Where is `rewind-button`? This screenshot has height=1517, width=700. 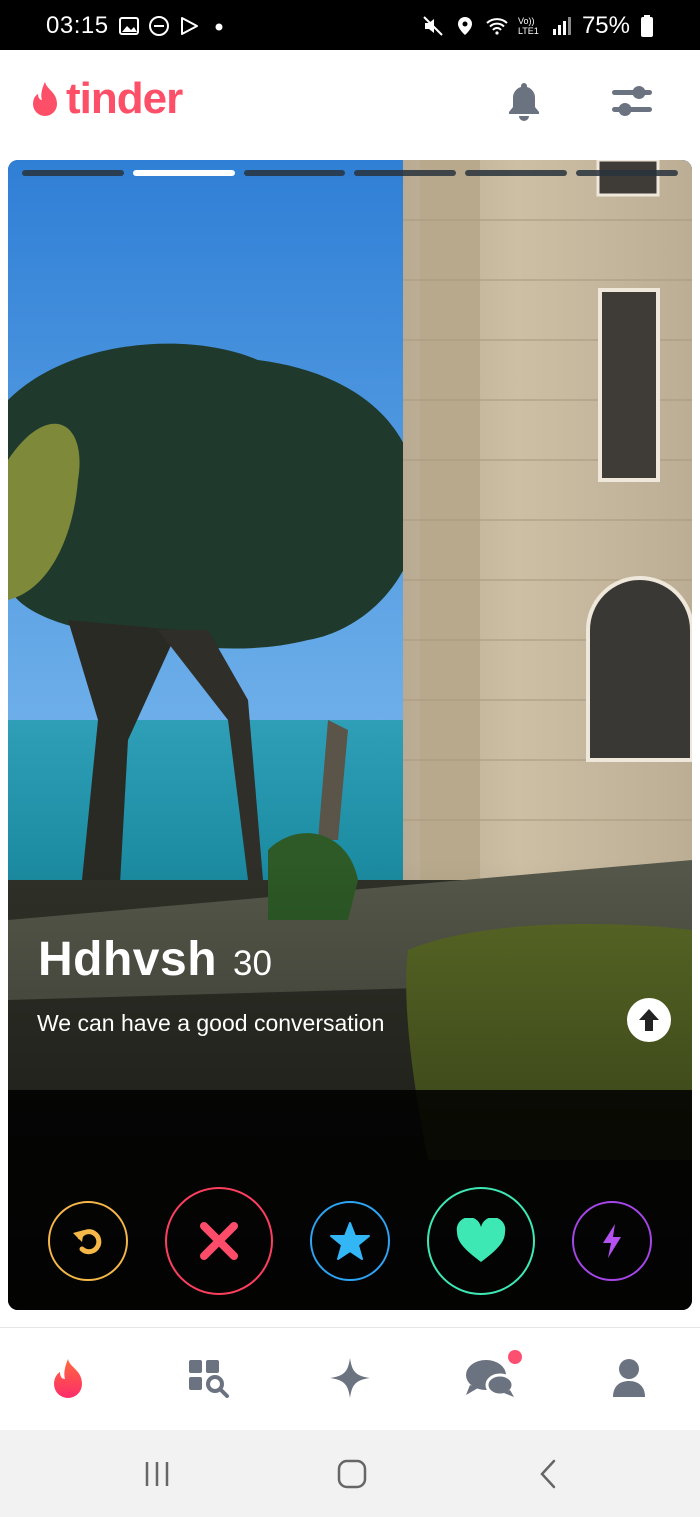
rewind-button is located at coordinates (88, 1241).